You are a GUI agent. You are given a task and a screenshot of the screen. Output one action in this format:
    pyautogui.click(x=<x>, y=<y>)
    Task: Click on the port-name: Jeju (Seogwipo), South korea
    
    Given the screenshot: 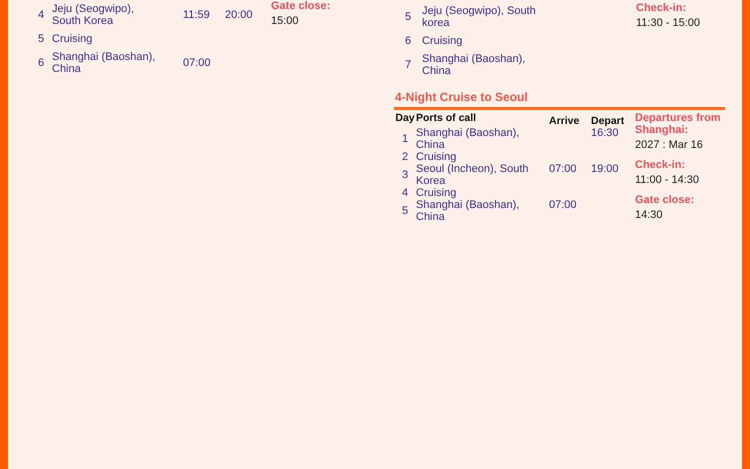 What is the action you would take?
    pyautogui.click(x=479, y=17)
    